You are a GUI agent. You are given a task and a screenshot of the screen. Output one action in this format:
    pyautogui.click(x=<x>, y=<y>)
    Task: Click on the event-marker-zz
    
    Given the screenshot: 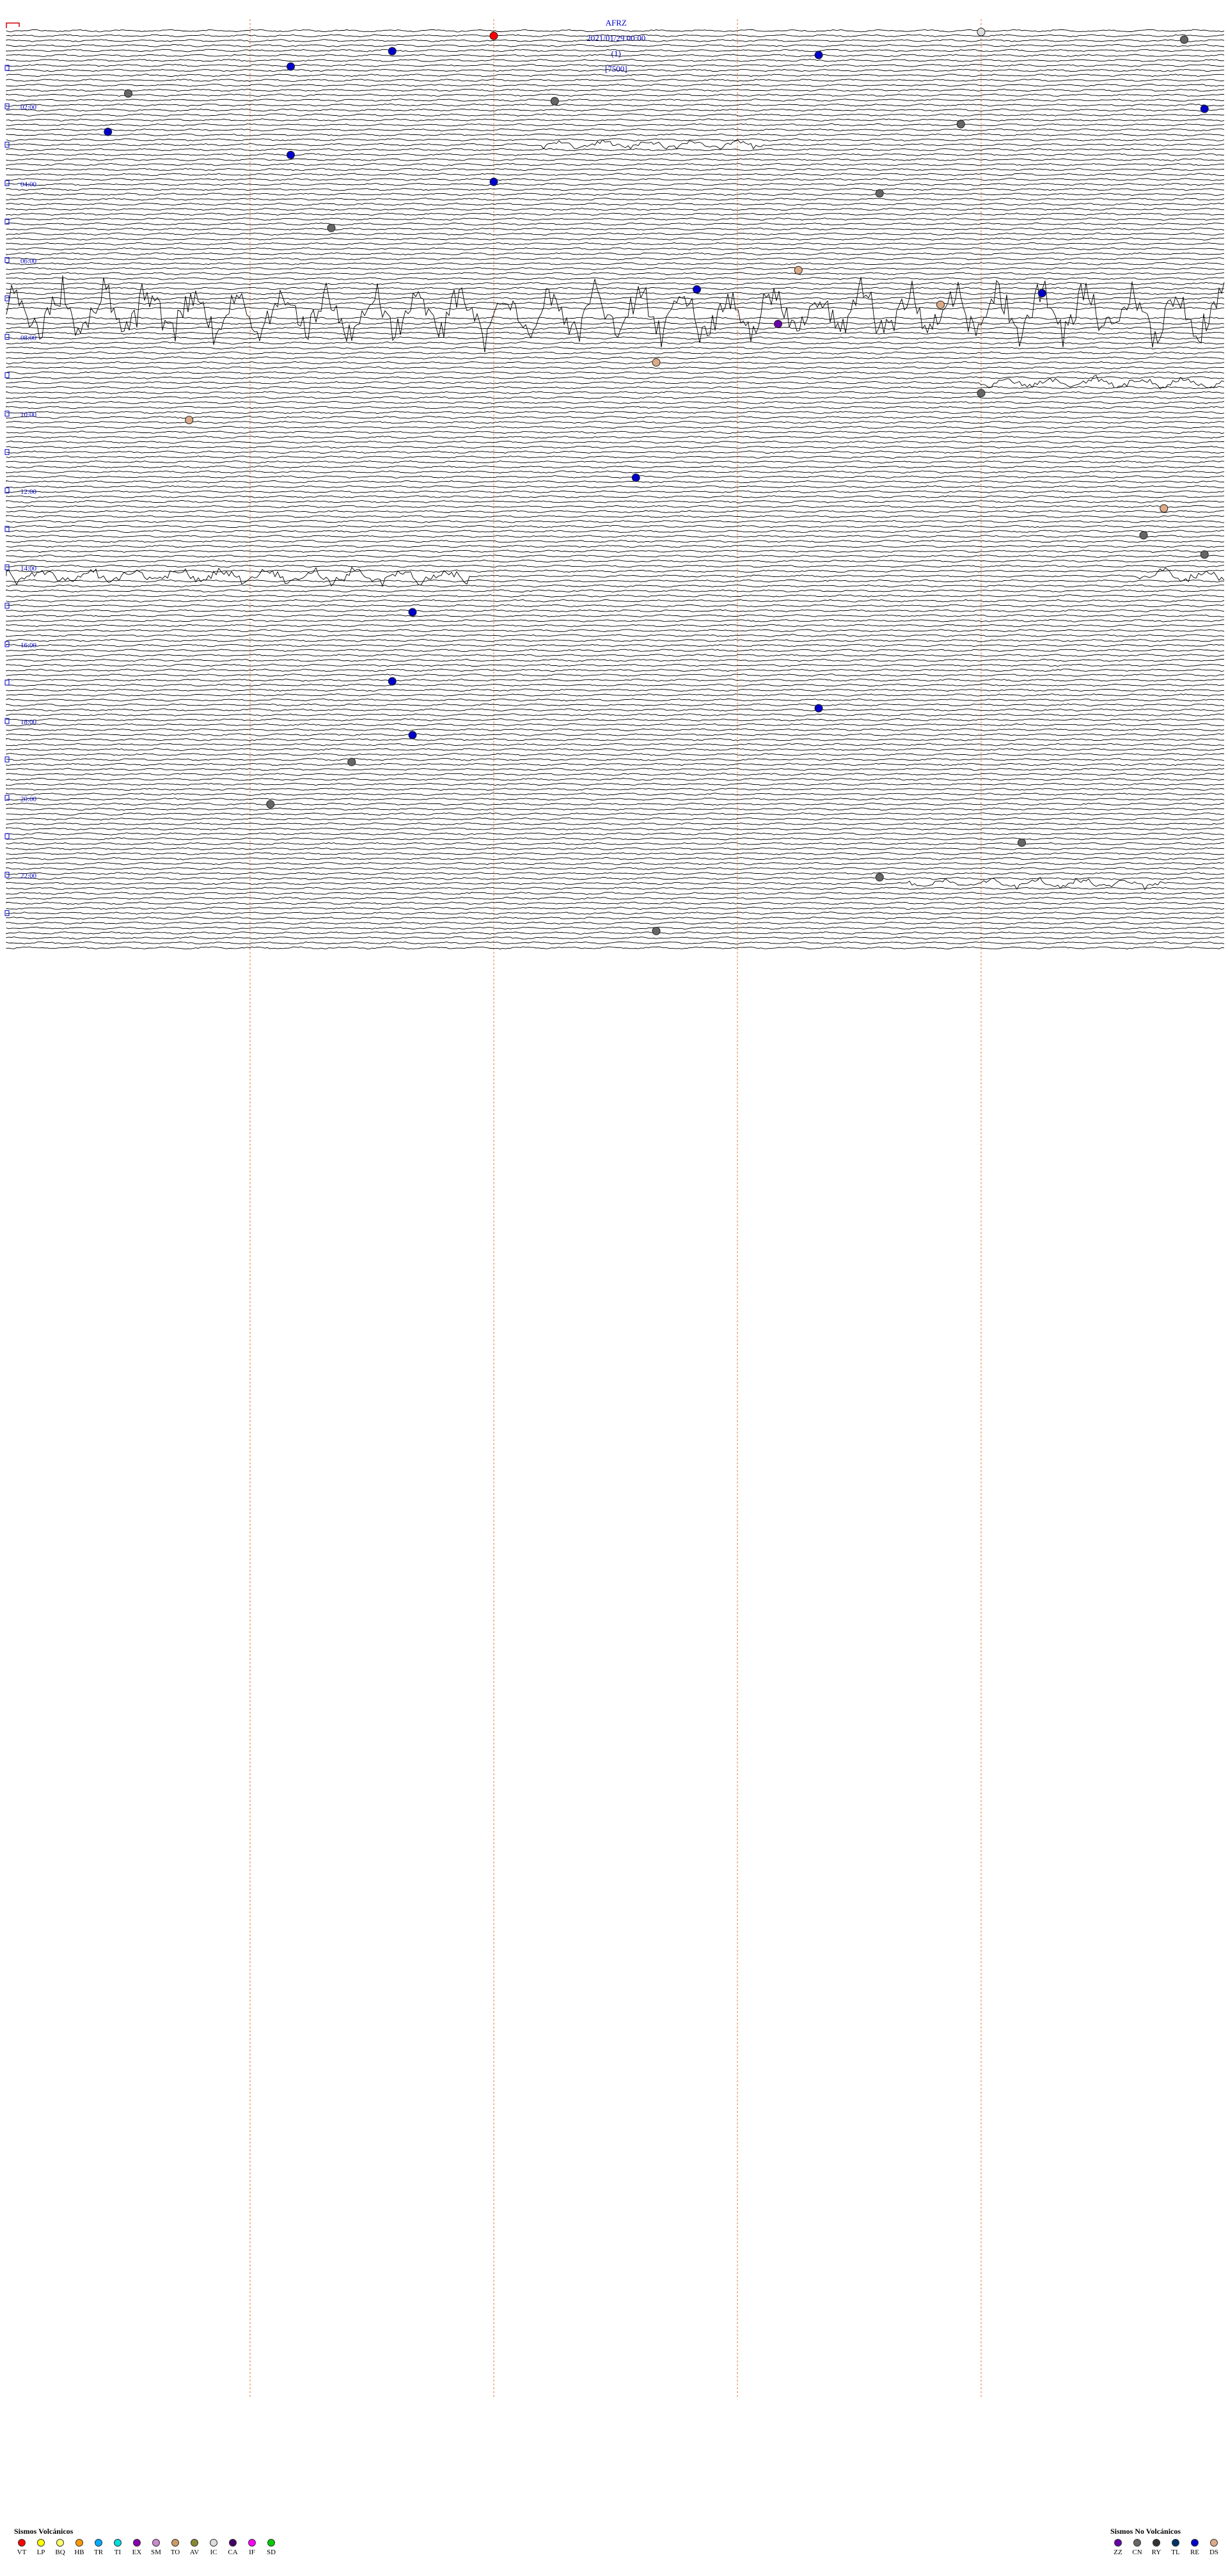 What is the action you would take?
    pyautogui.click(x=778, y=323)
    